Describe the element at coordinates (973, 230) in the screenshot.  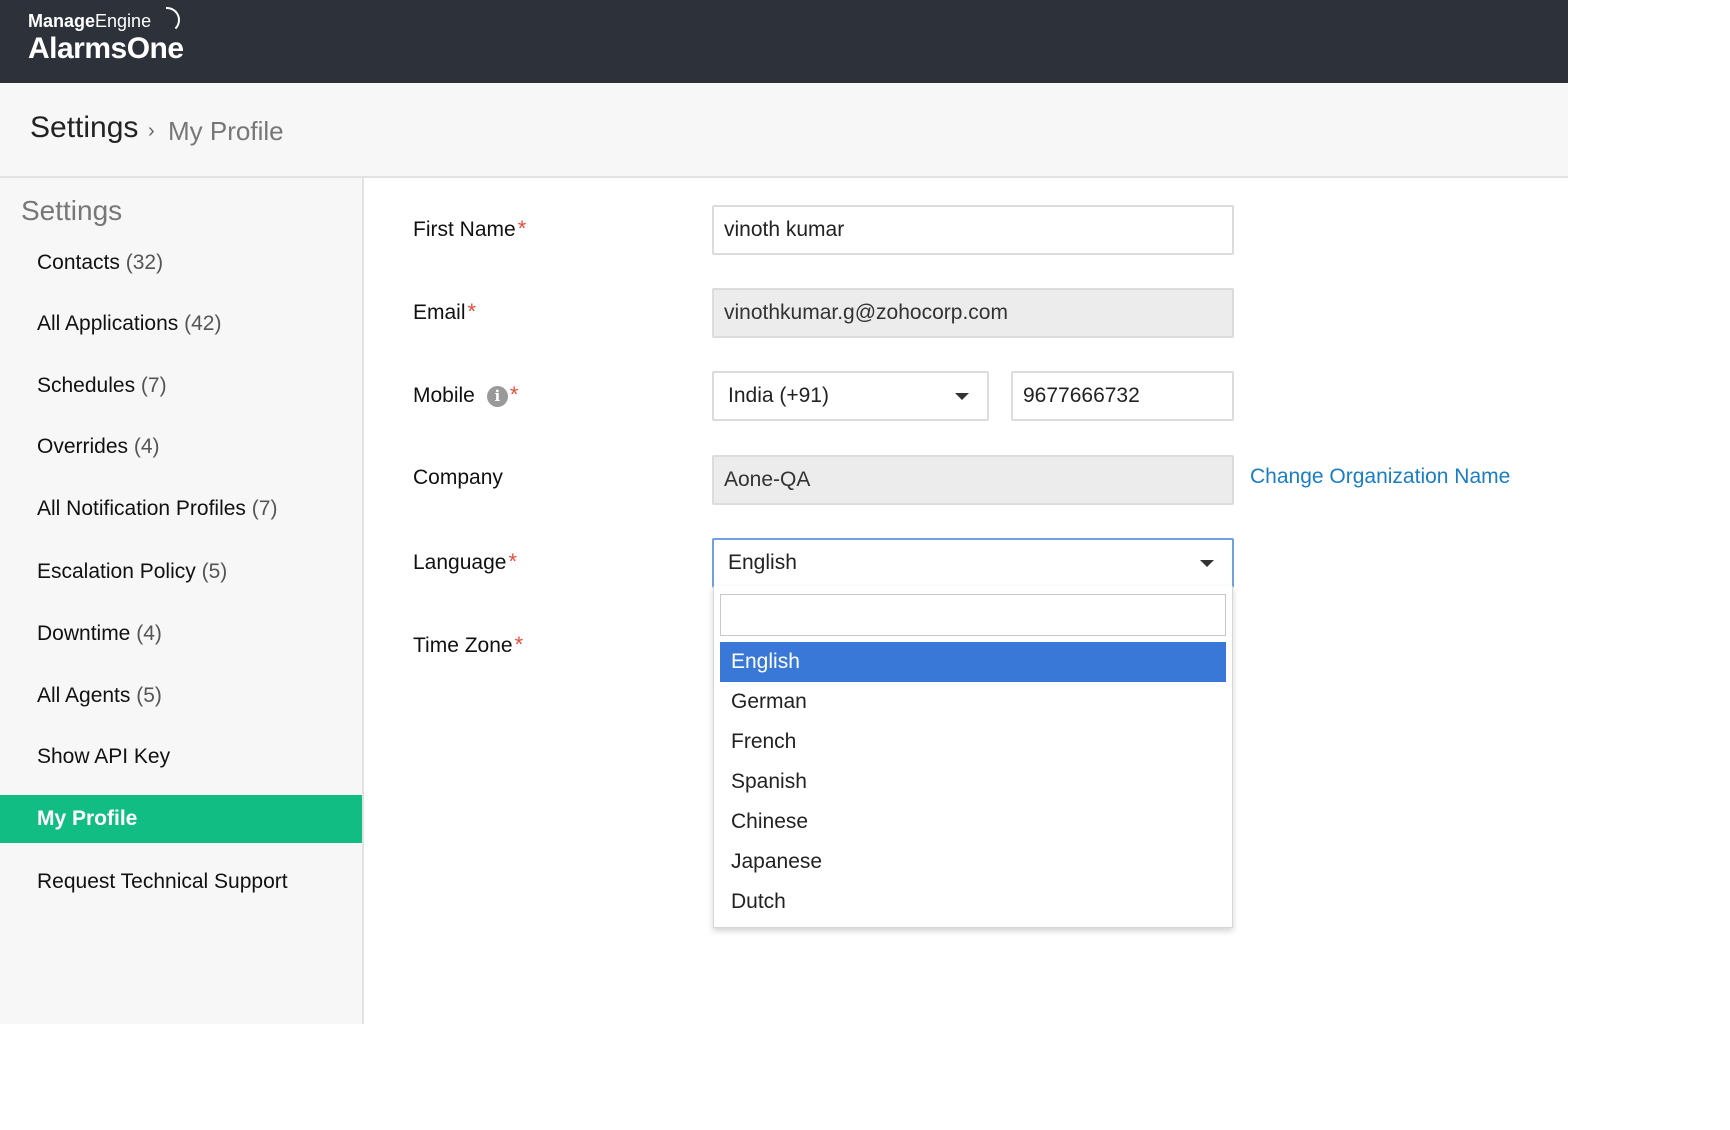
I see `first-name-input: vinoth kumar` at that location.